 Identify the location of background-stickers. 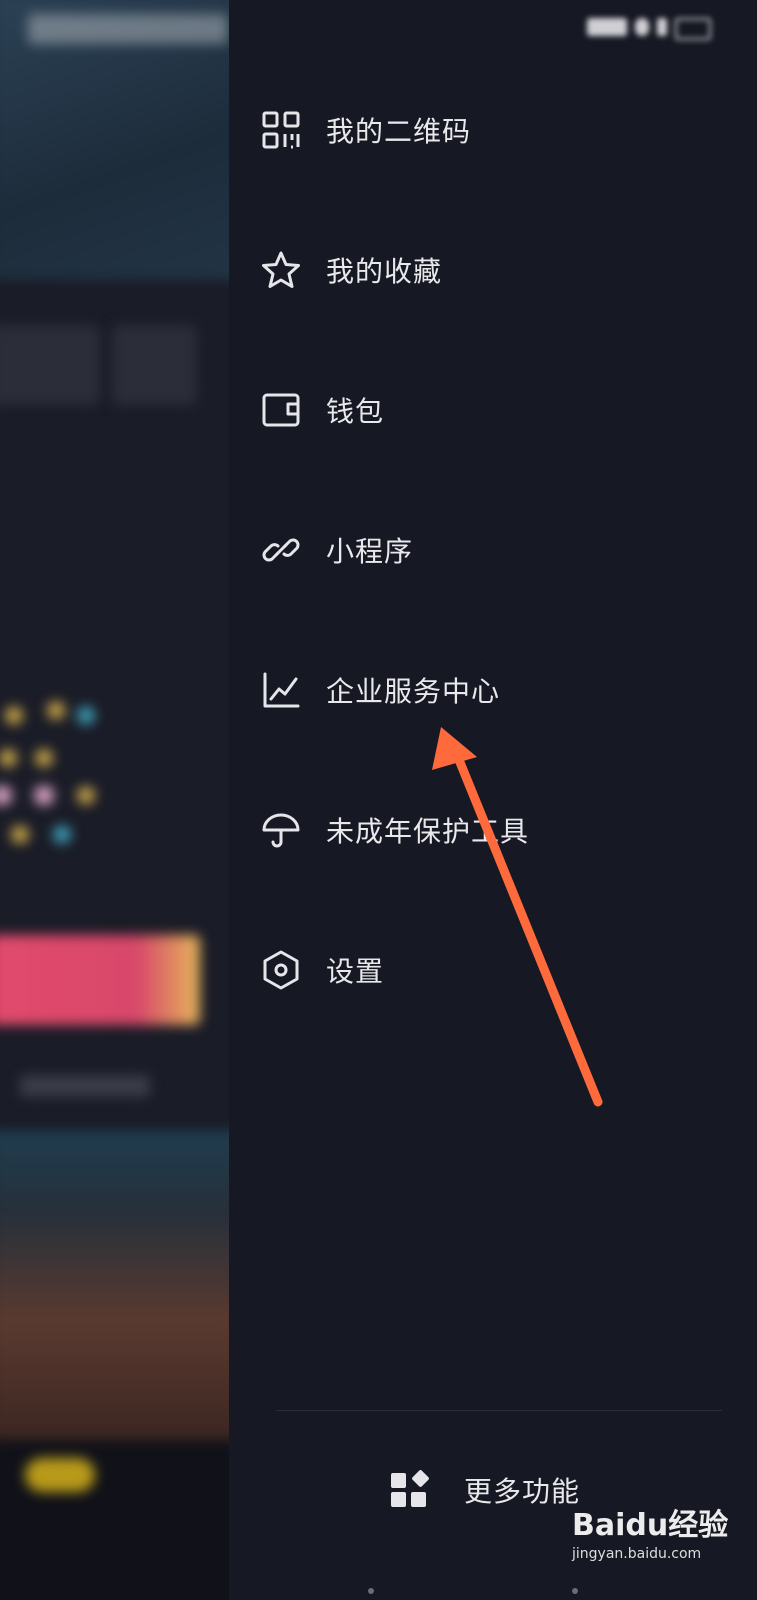
(55, 775).